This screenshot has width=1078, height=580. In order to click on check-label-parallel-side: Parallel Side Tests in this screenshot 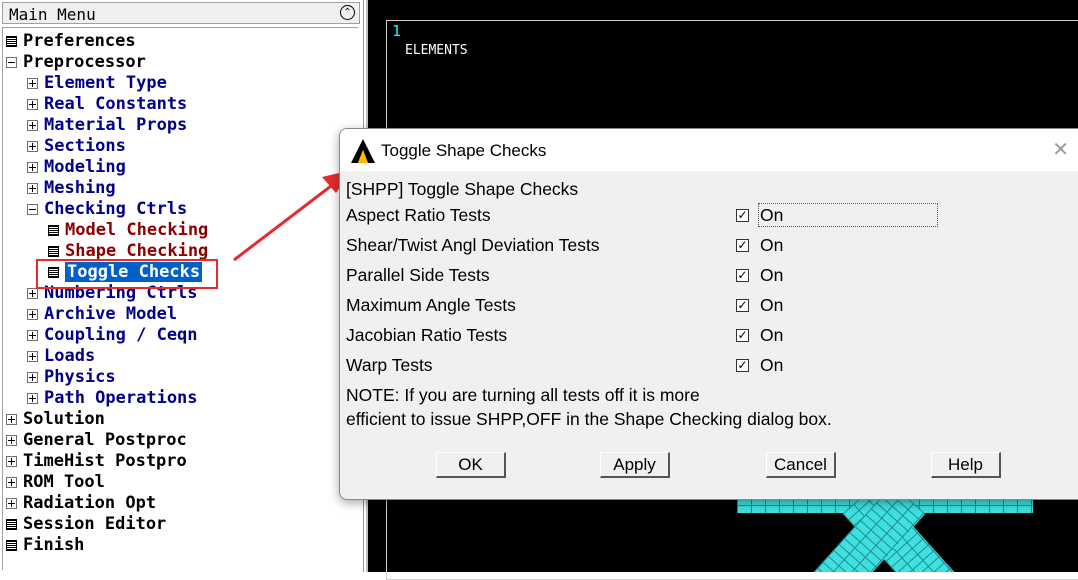, I will do `click(418, 275)`.